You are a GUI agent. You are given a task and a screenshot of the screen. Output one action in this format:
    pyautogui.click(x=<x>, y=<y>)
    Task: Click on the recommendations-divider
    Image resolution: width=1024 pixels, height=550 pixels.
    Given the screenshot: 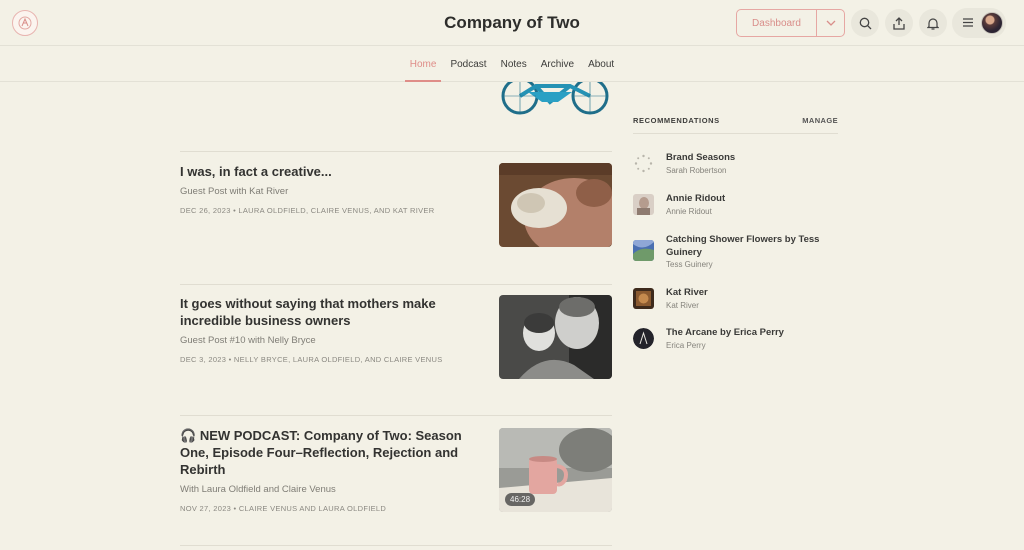 What is the action you would take?
    pyautogui.click(x=735, y=133)
    